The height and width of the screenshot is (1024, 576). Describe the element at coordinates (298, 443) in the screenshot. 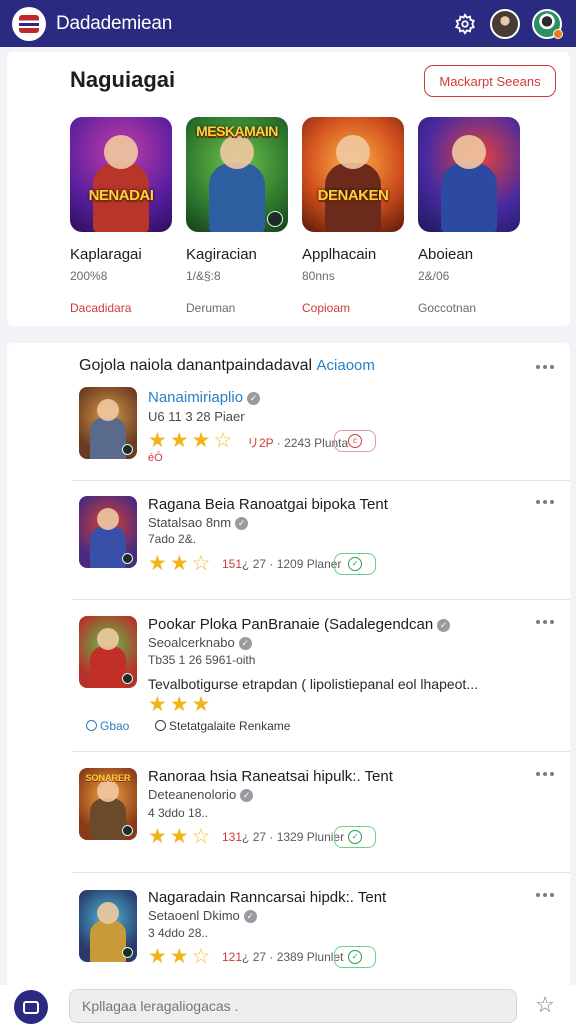

I see `rating-text: リ2P · 2243 Plunta` at that location.